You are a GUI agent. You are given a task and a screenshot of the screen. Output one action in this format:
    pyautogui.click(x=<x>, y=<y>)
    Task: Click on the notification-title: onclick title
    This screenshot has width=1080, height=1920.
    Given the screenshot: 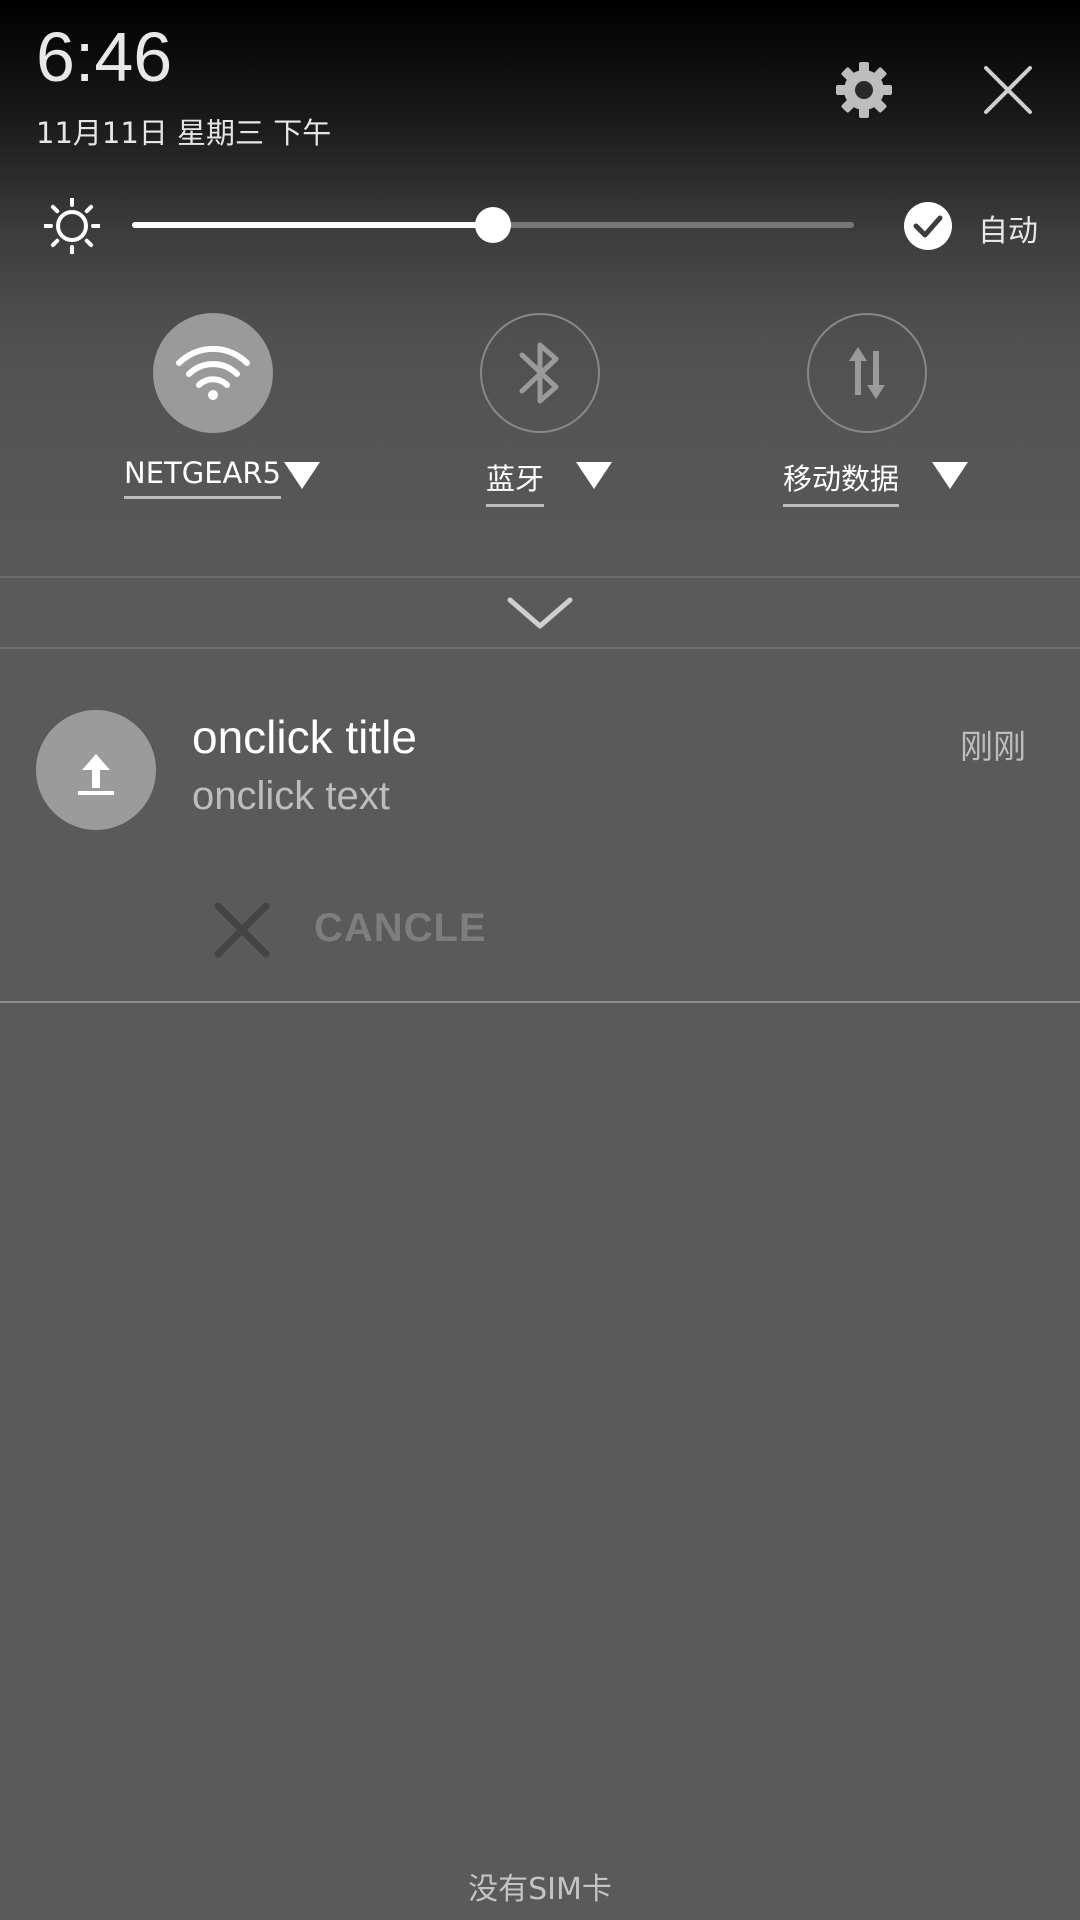 What is the action you would take?
    pyautogui.click(x=304, y=737)
    